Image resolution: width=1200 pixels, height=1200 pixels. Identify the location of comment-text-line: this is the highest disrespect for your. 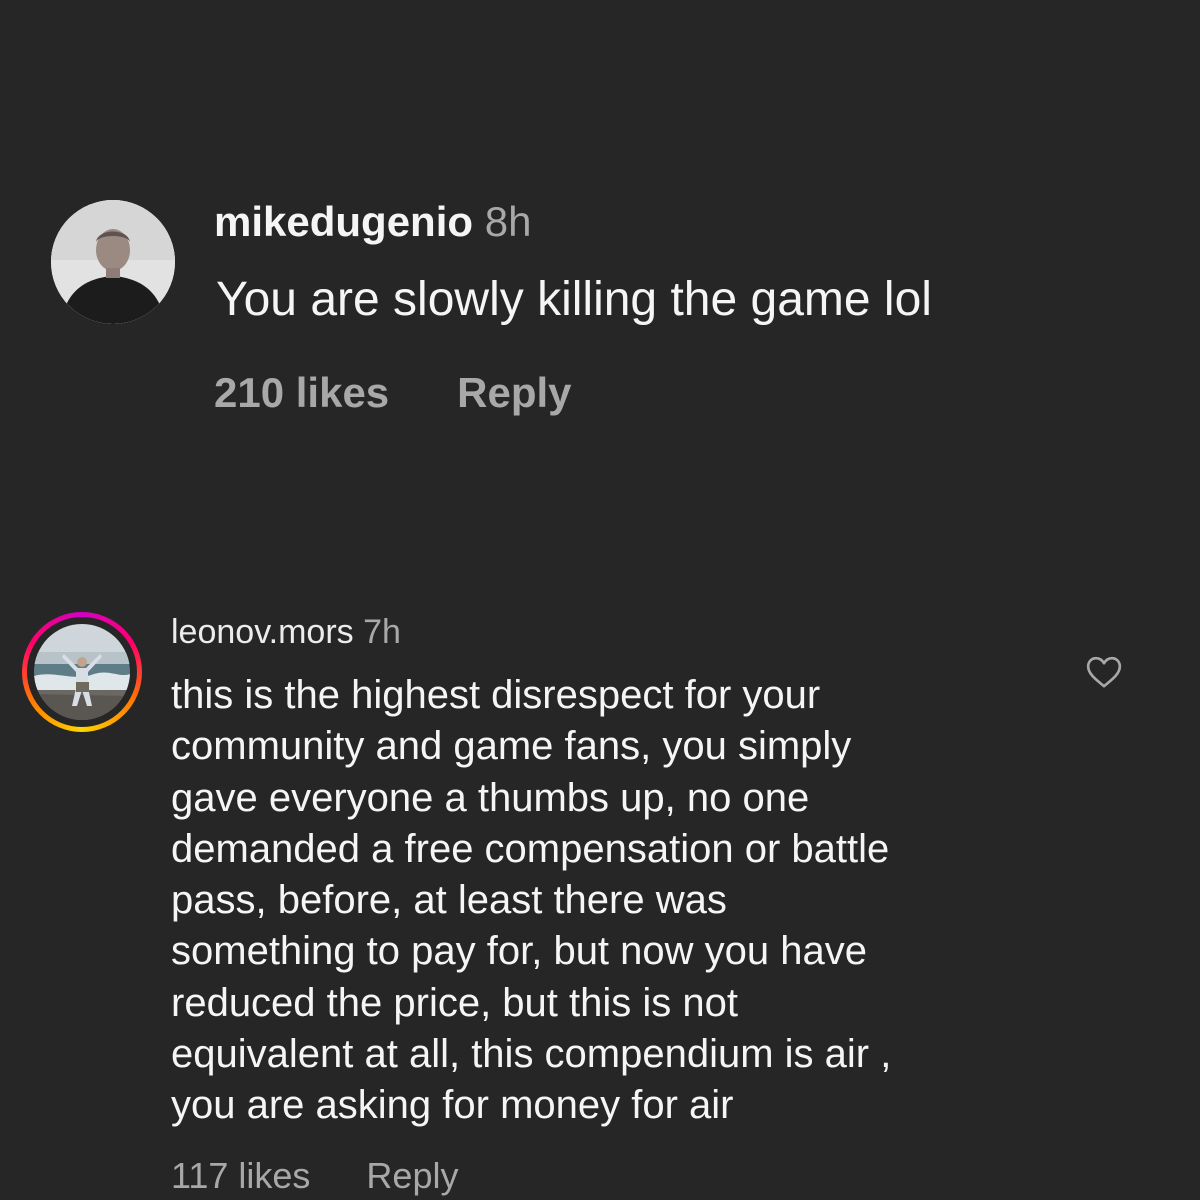
(496, 695).